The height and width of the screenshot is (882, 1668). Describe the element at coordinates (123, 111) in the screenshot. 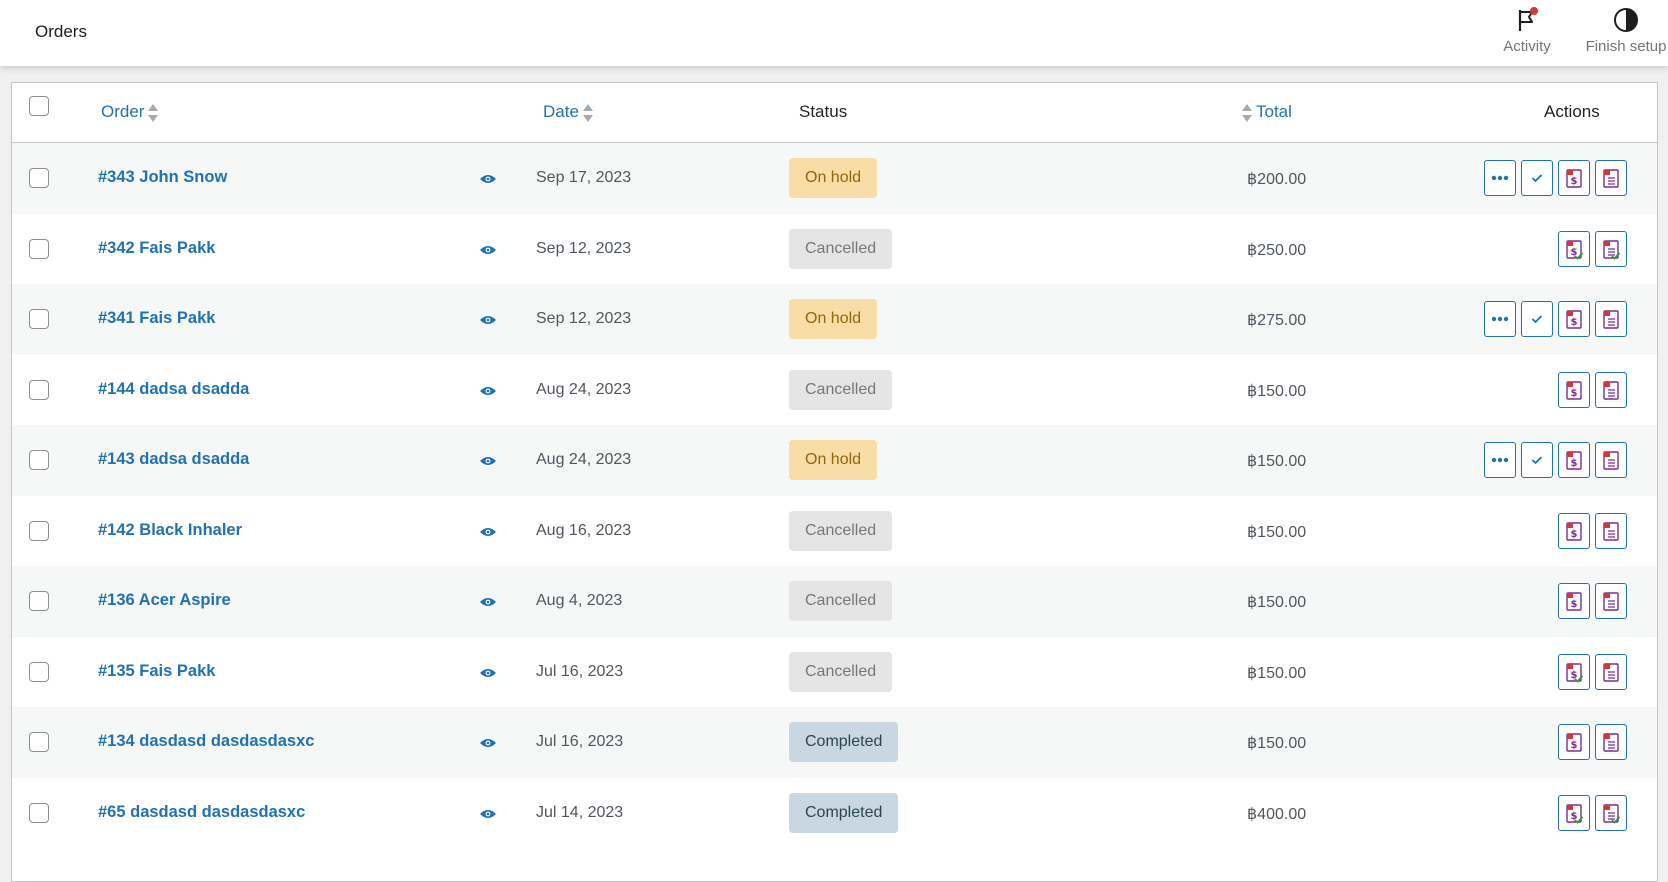

I see `column-order-label: Order` at that location.